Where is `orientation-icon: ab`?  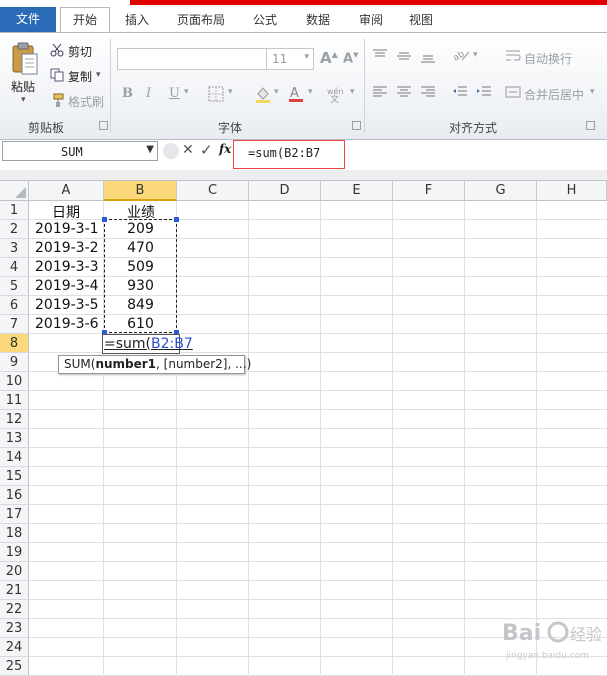
orientation-icon: ab is located at coordinates (461, 56).